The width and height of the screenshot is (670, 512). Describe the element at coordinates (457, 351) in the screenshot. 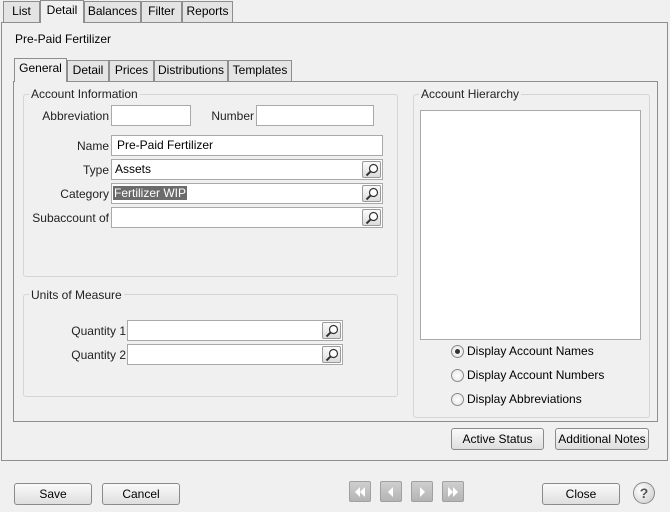

I see `radio-button-checked` at that location.